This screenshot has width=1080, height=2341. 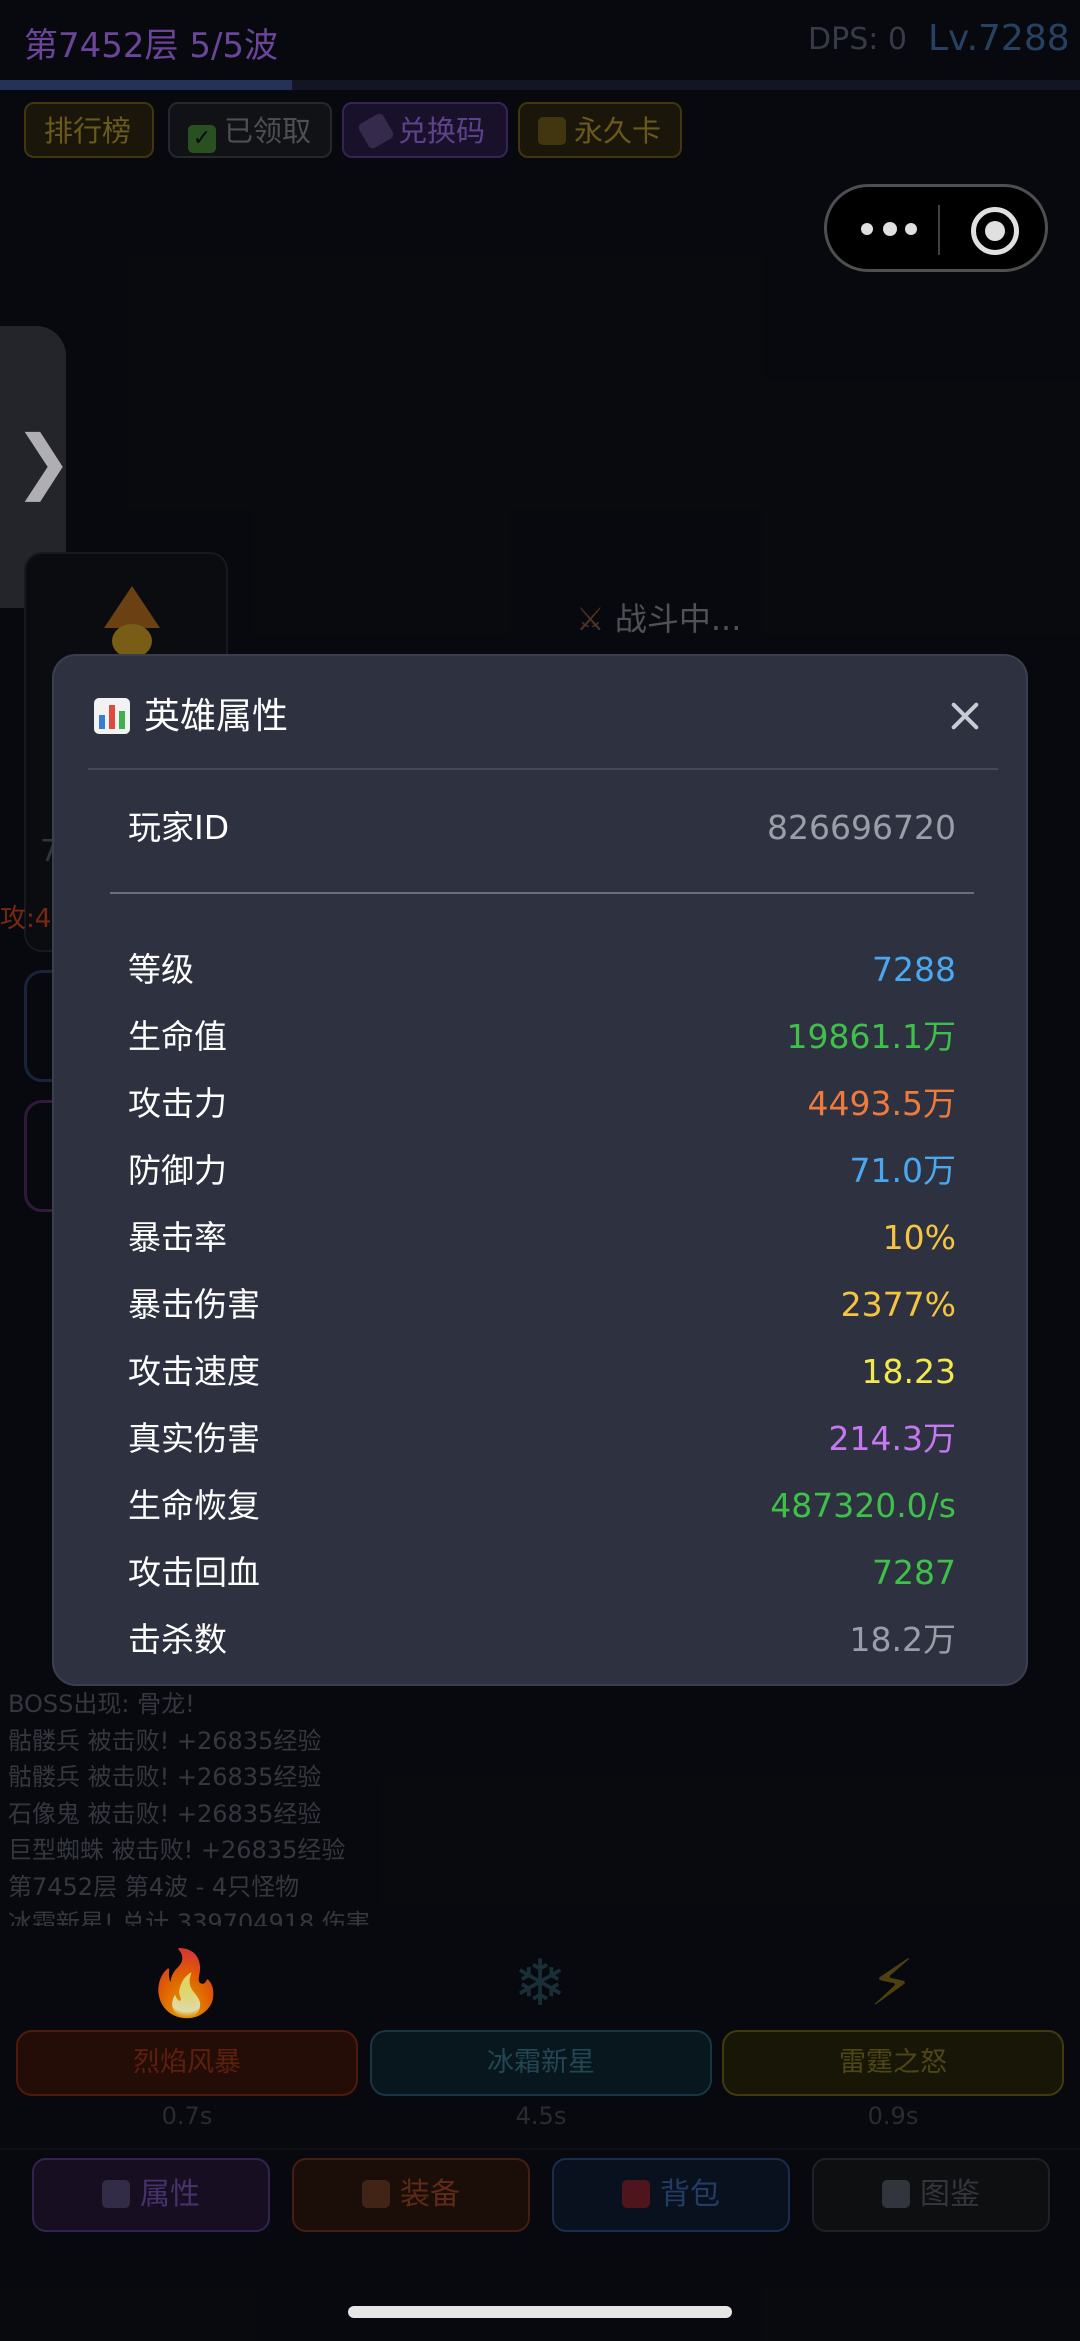 What do you see at coordinates (177, 1170) in the screenshot?
I see `stat-label: 防御力` at bounding box center [177, 1170].